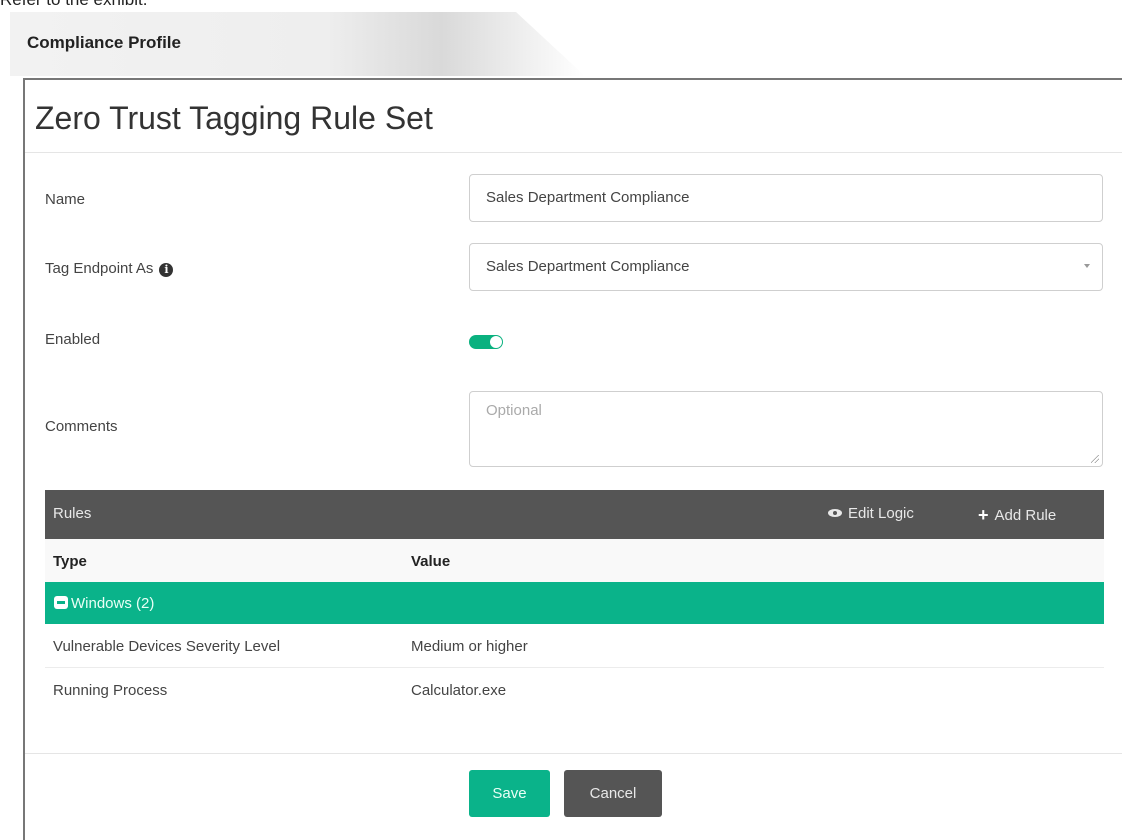 Image resolution: width=1122 pixels, height=840 pixels. I want to click on rules-table-header: Type Value, so click(574, 560).